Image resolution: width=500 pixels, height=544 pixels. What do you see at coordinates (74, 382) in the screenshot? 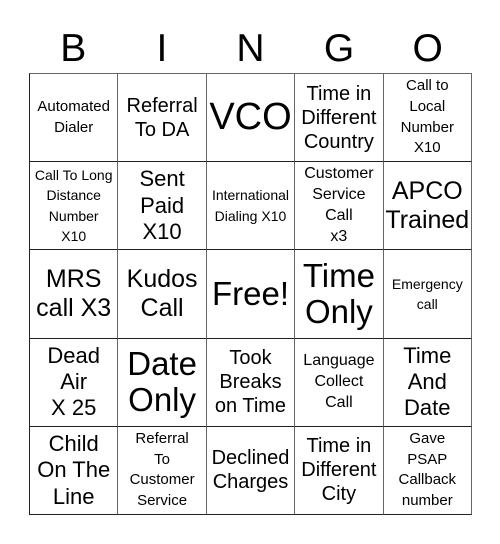
I see `bingo-cell: Dead Air X 25` at bounding box center [74, 382].